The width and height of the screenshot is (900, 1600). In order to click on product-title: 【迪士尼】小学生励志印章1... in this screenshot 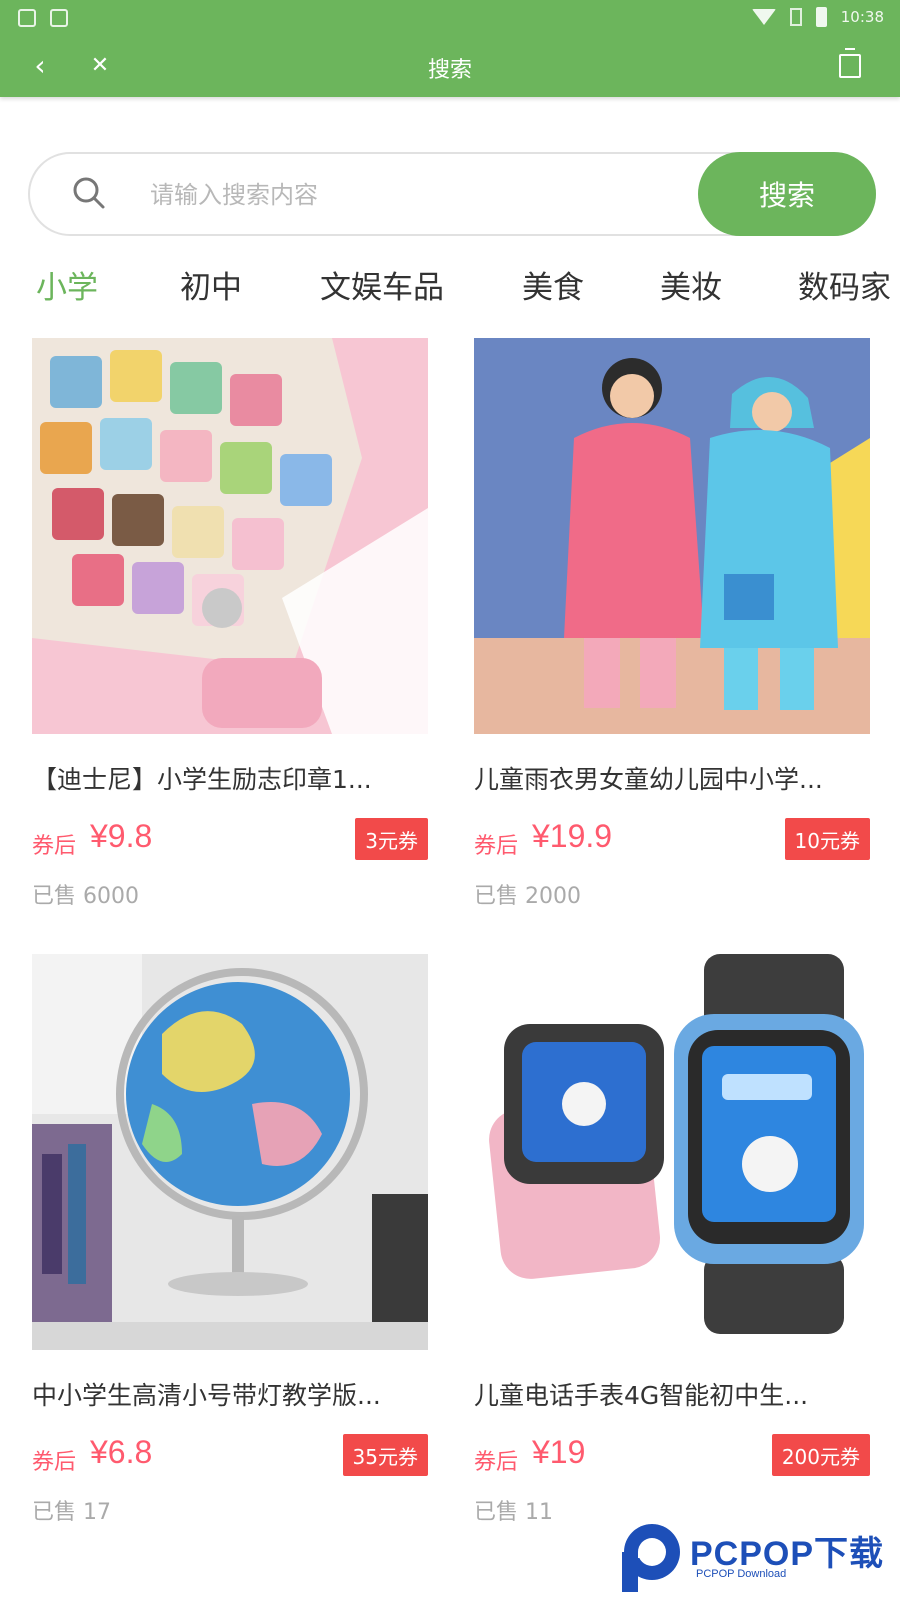, I will do `click(202, 779)`.